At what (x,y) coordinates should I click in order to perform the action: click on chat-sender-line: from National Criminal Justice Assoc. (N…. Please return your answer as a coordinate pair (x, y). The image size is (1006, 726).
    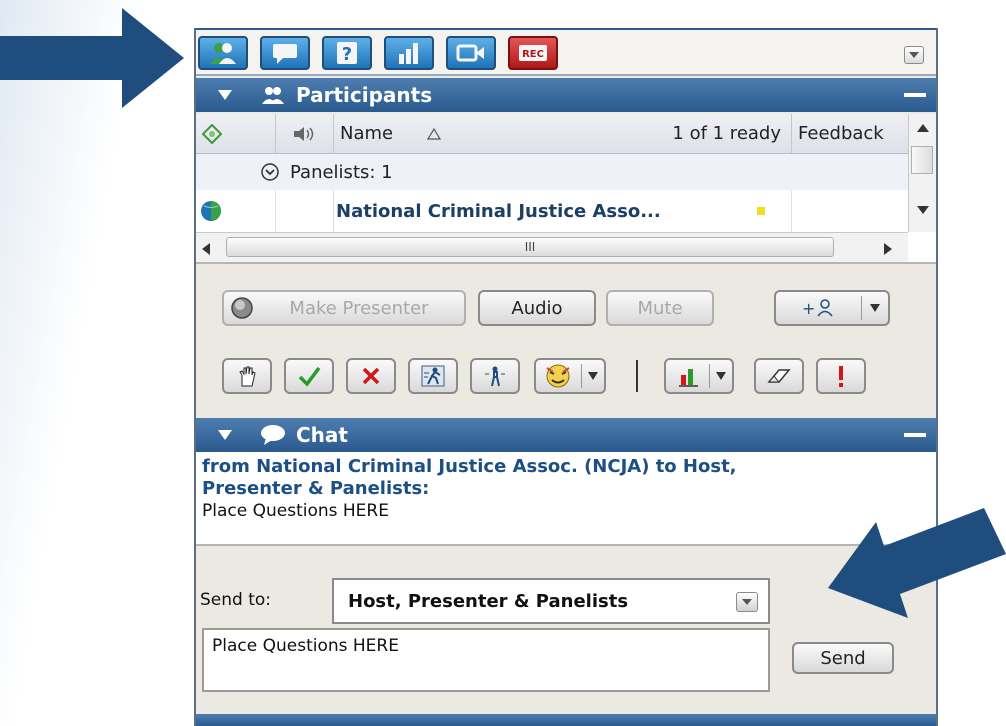
    Looking at the image, I should click on (469, 466).